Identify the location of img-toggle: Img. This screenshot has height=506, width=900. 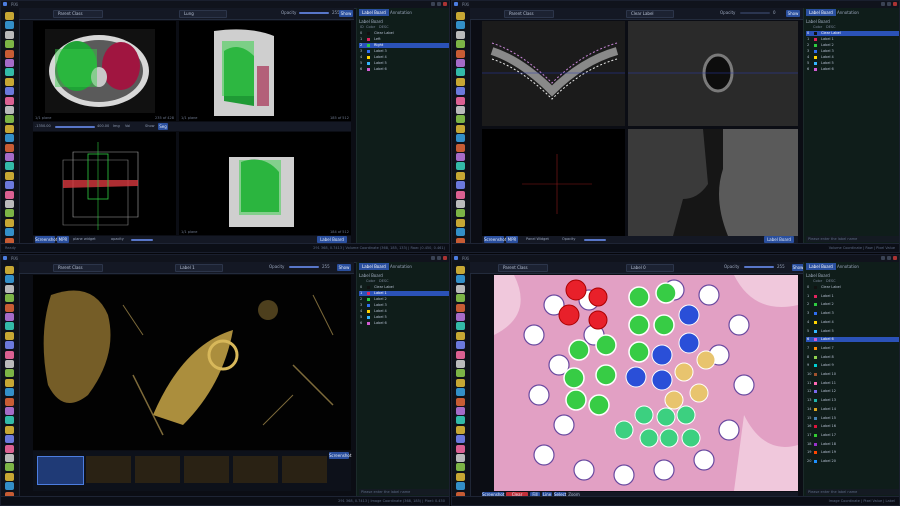
(116, 126).